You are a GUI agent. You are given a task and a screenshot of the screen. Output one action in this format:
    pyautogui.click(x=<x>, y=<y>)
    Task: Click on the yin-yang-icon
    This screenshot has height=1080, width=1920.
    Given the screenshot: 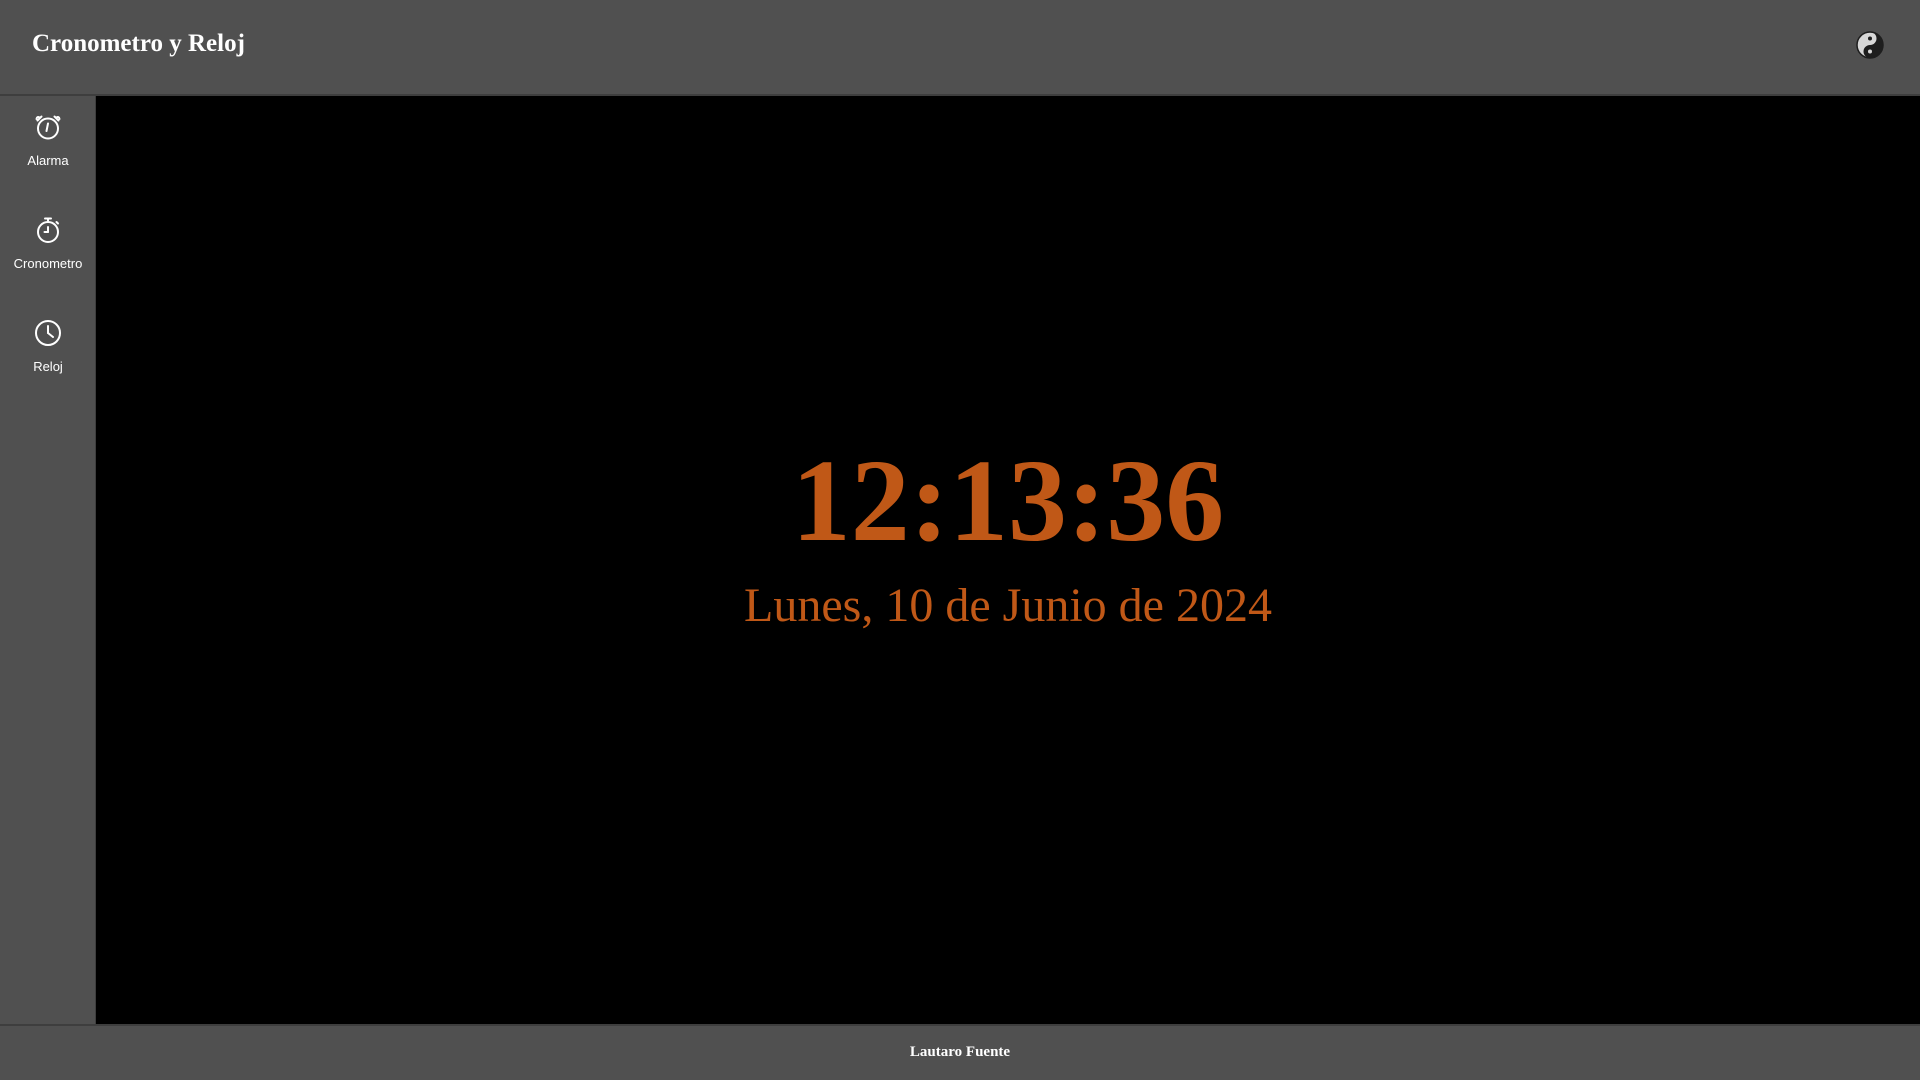 What is the action you would take?
    pyautogui.click(x=1870, y=45)
    